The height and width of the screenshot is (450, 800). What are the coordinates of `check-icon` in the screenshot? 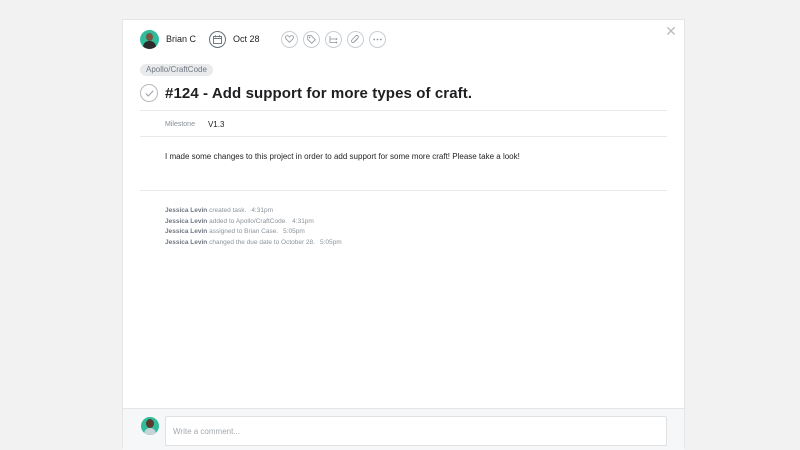 It's located at (149, 93).